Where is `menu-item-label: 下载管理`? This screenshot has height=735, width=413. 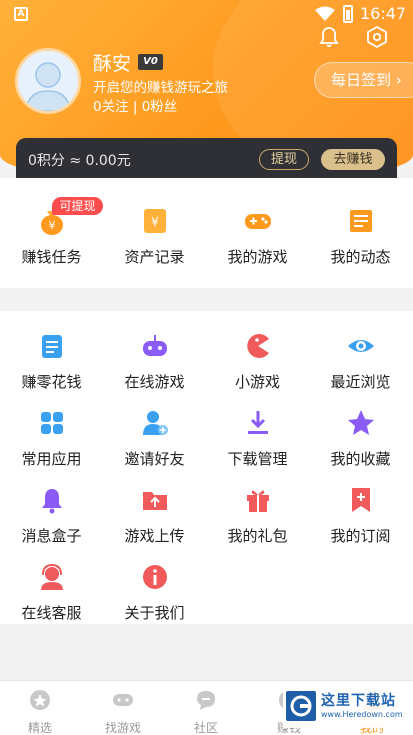 menu-item-label: 下载管理 is located at coordinates (257, 459).